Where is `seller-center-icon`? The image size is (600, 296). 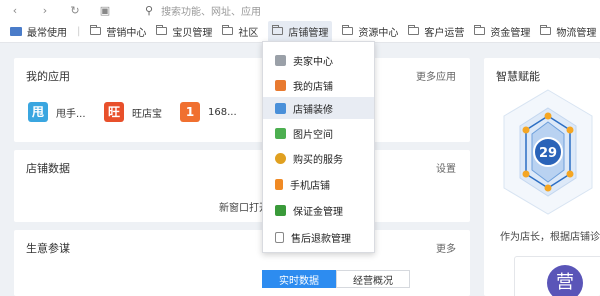
seller-center-icon is located at coordinates (280, 60).